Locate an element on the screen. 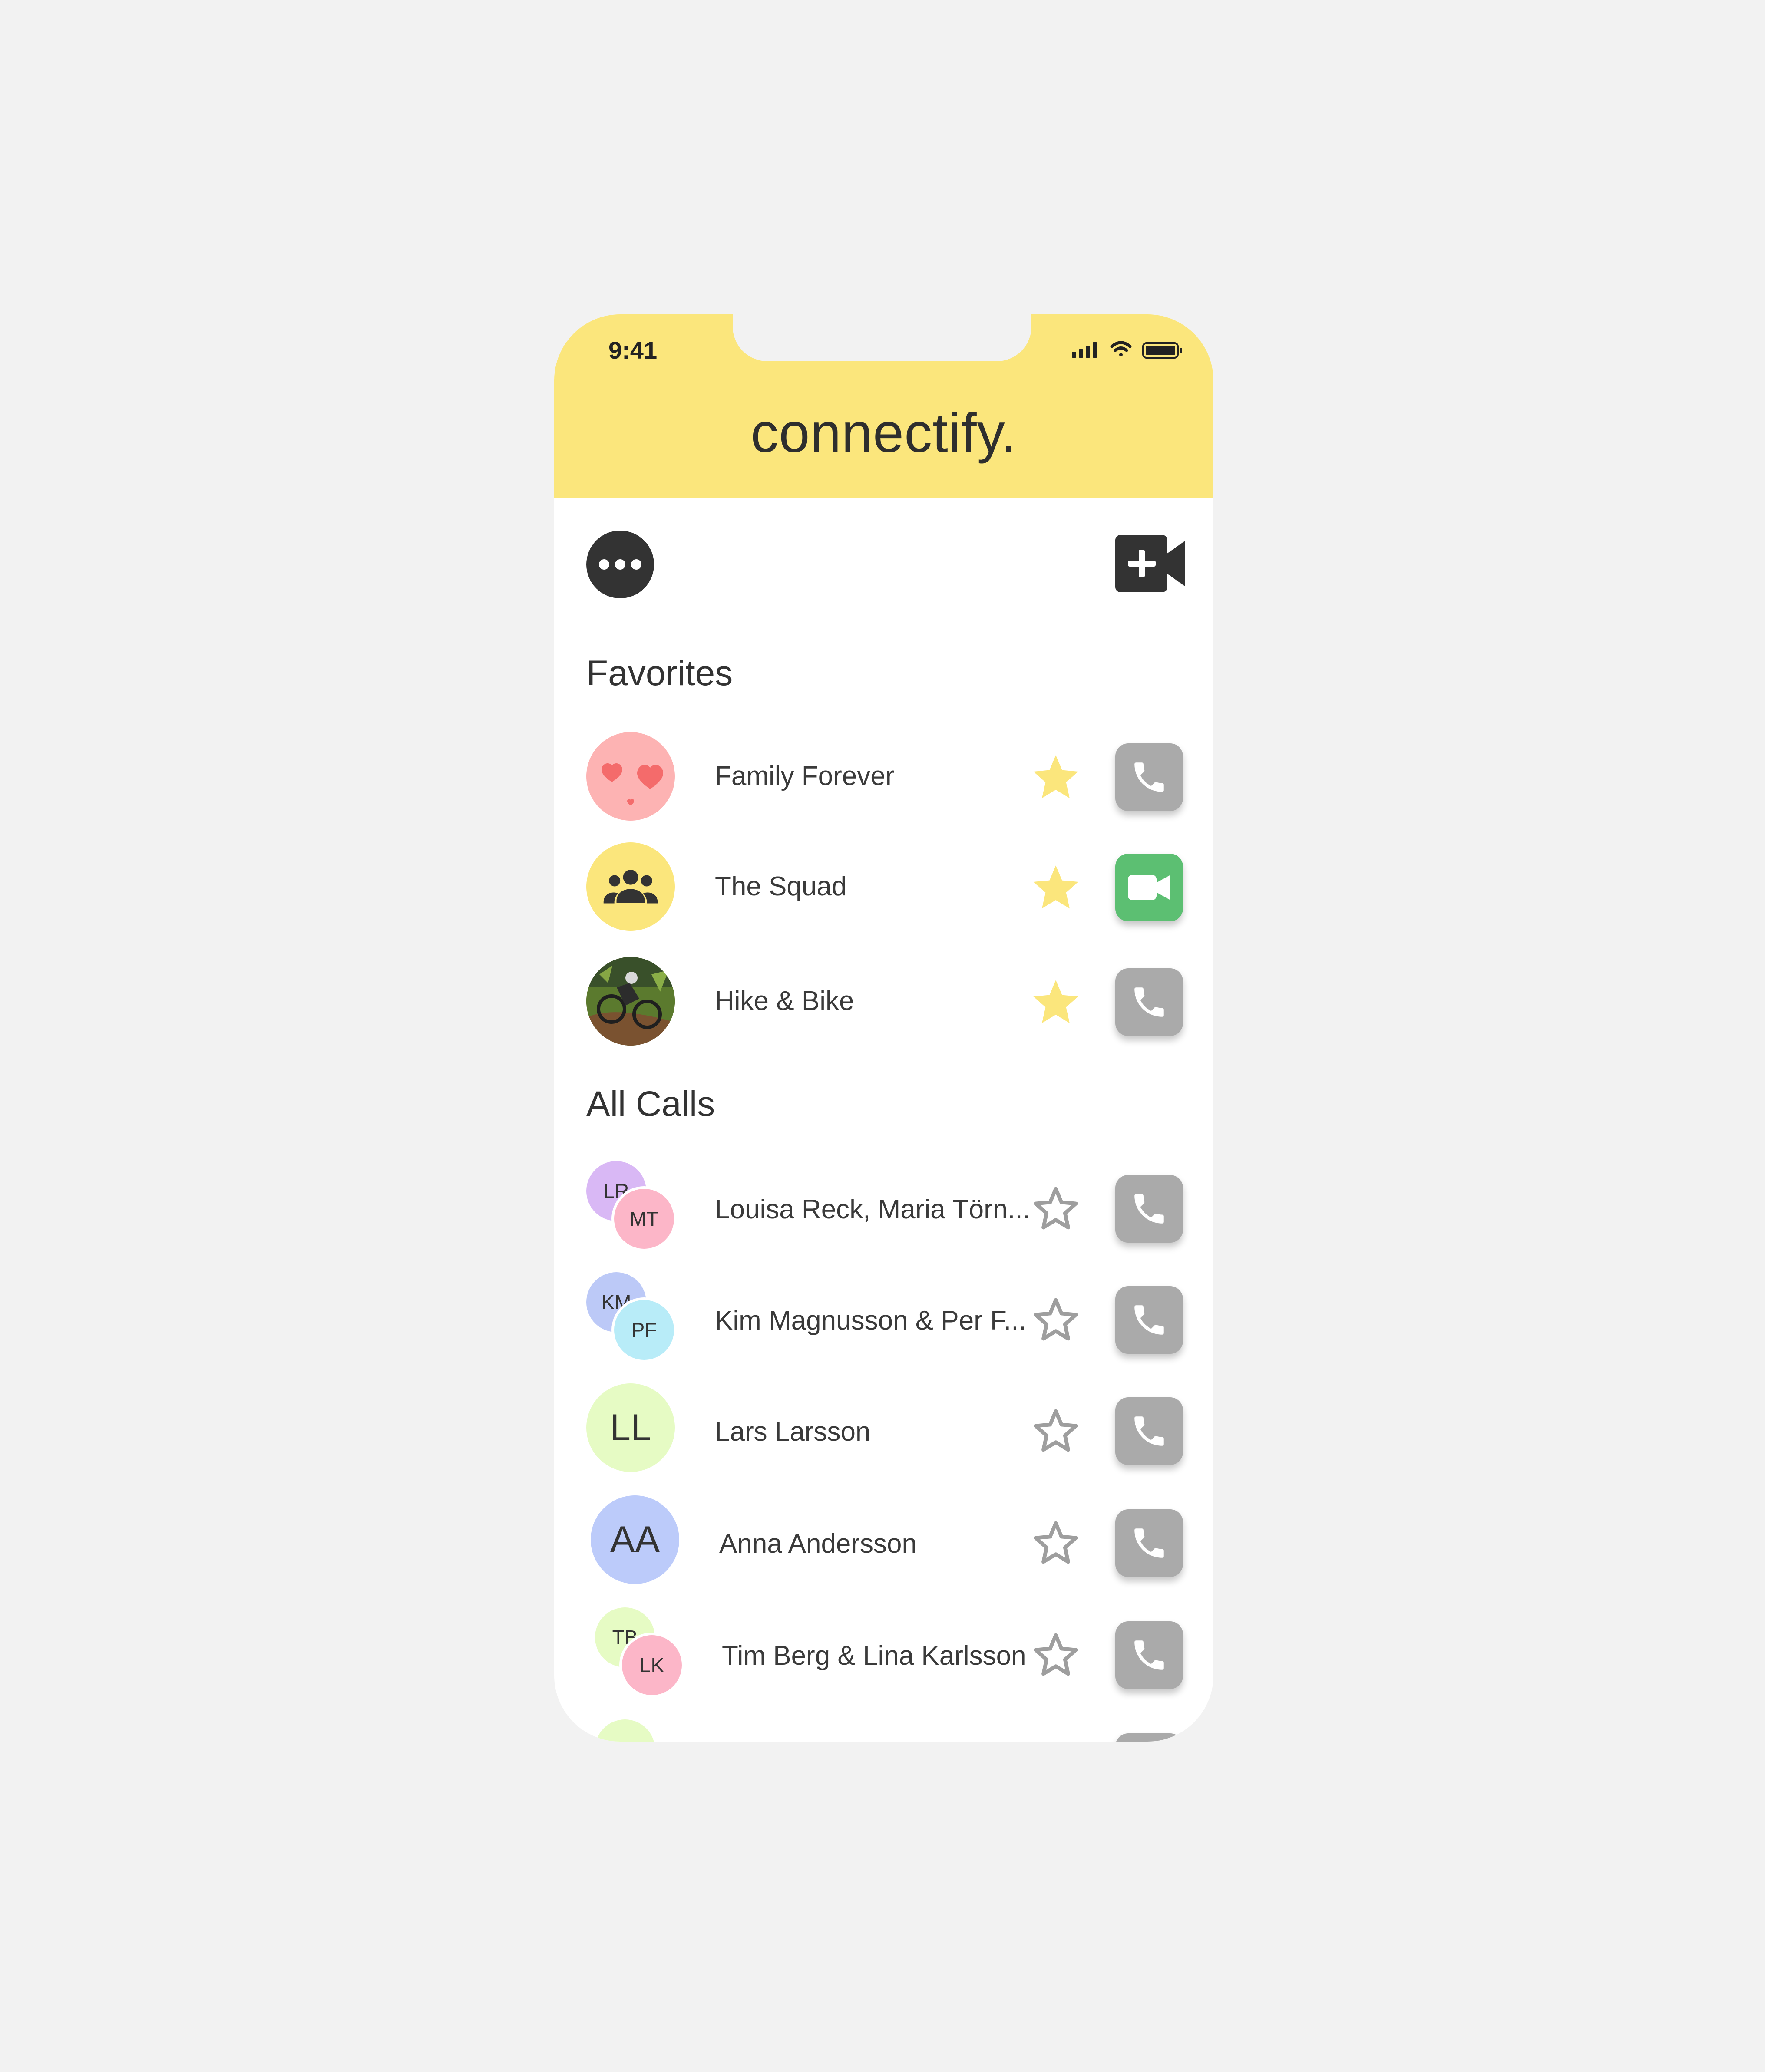 The height and width of the screenshot is (2072, 1765). battery-icon is located at coordinates (1162, 350).